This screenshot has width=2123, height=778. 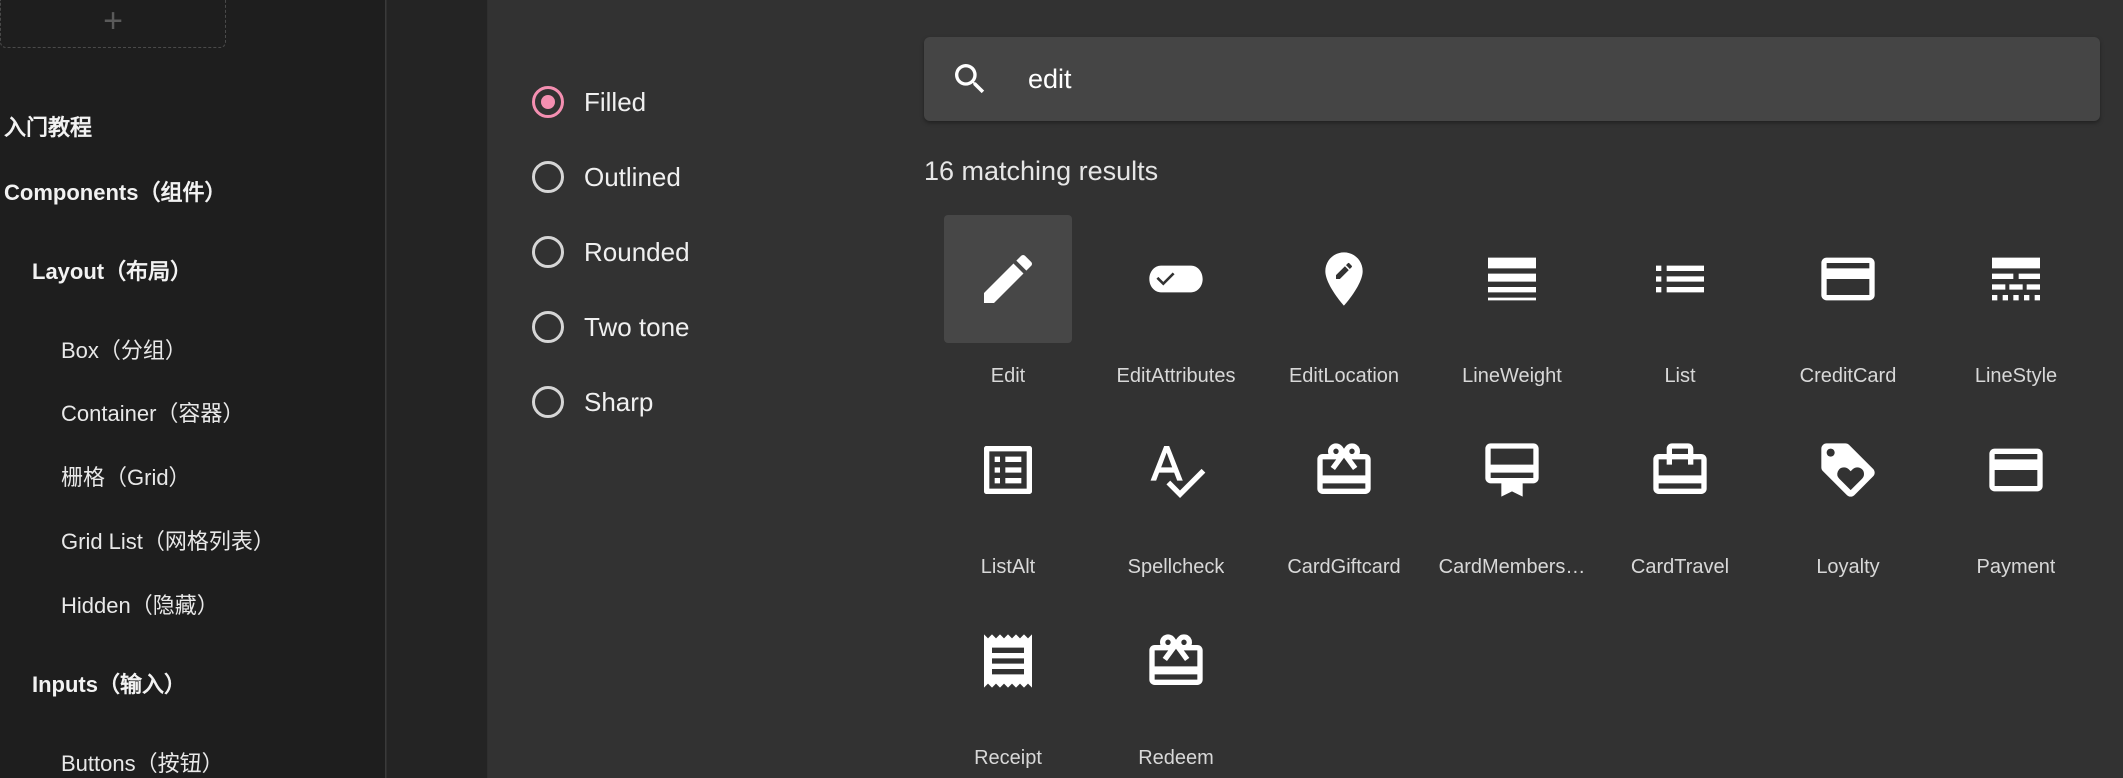 I want to click on radio-two-tone: Two tone, so click(x=611, y=327).